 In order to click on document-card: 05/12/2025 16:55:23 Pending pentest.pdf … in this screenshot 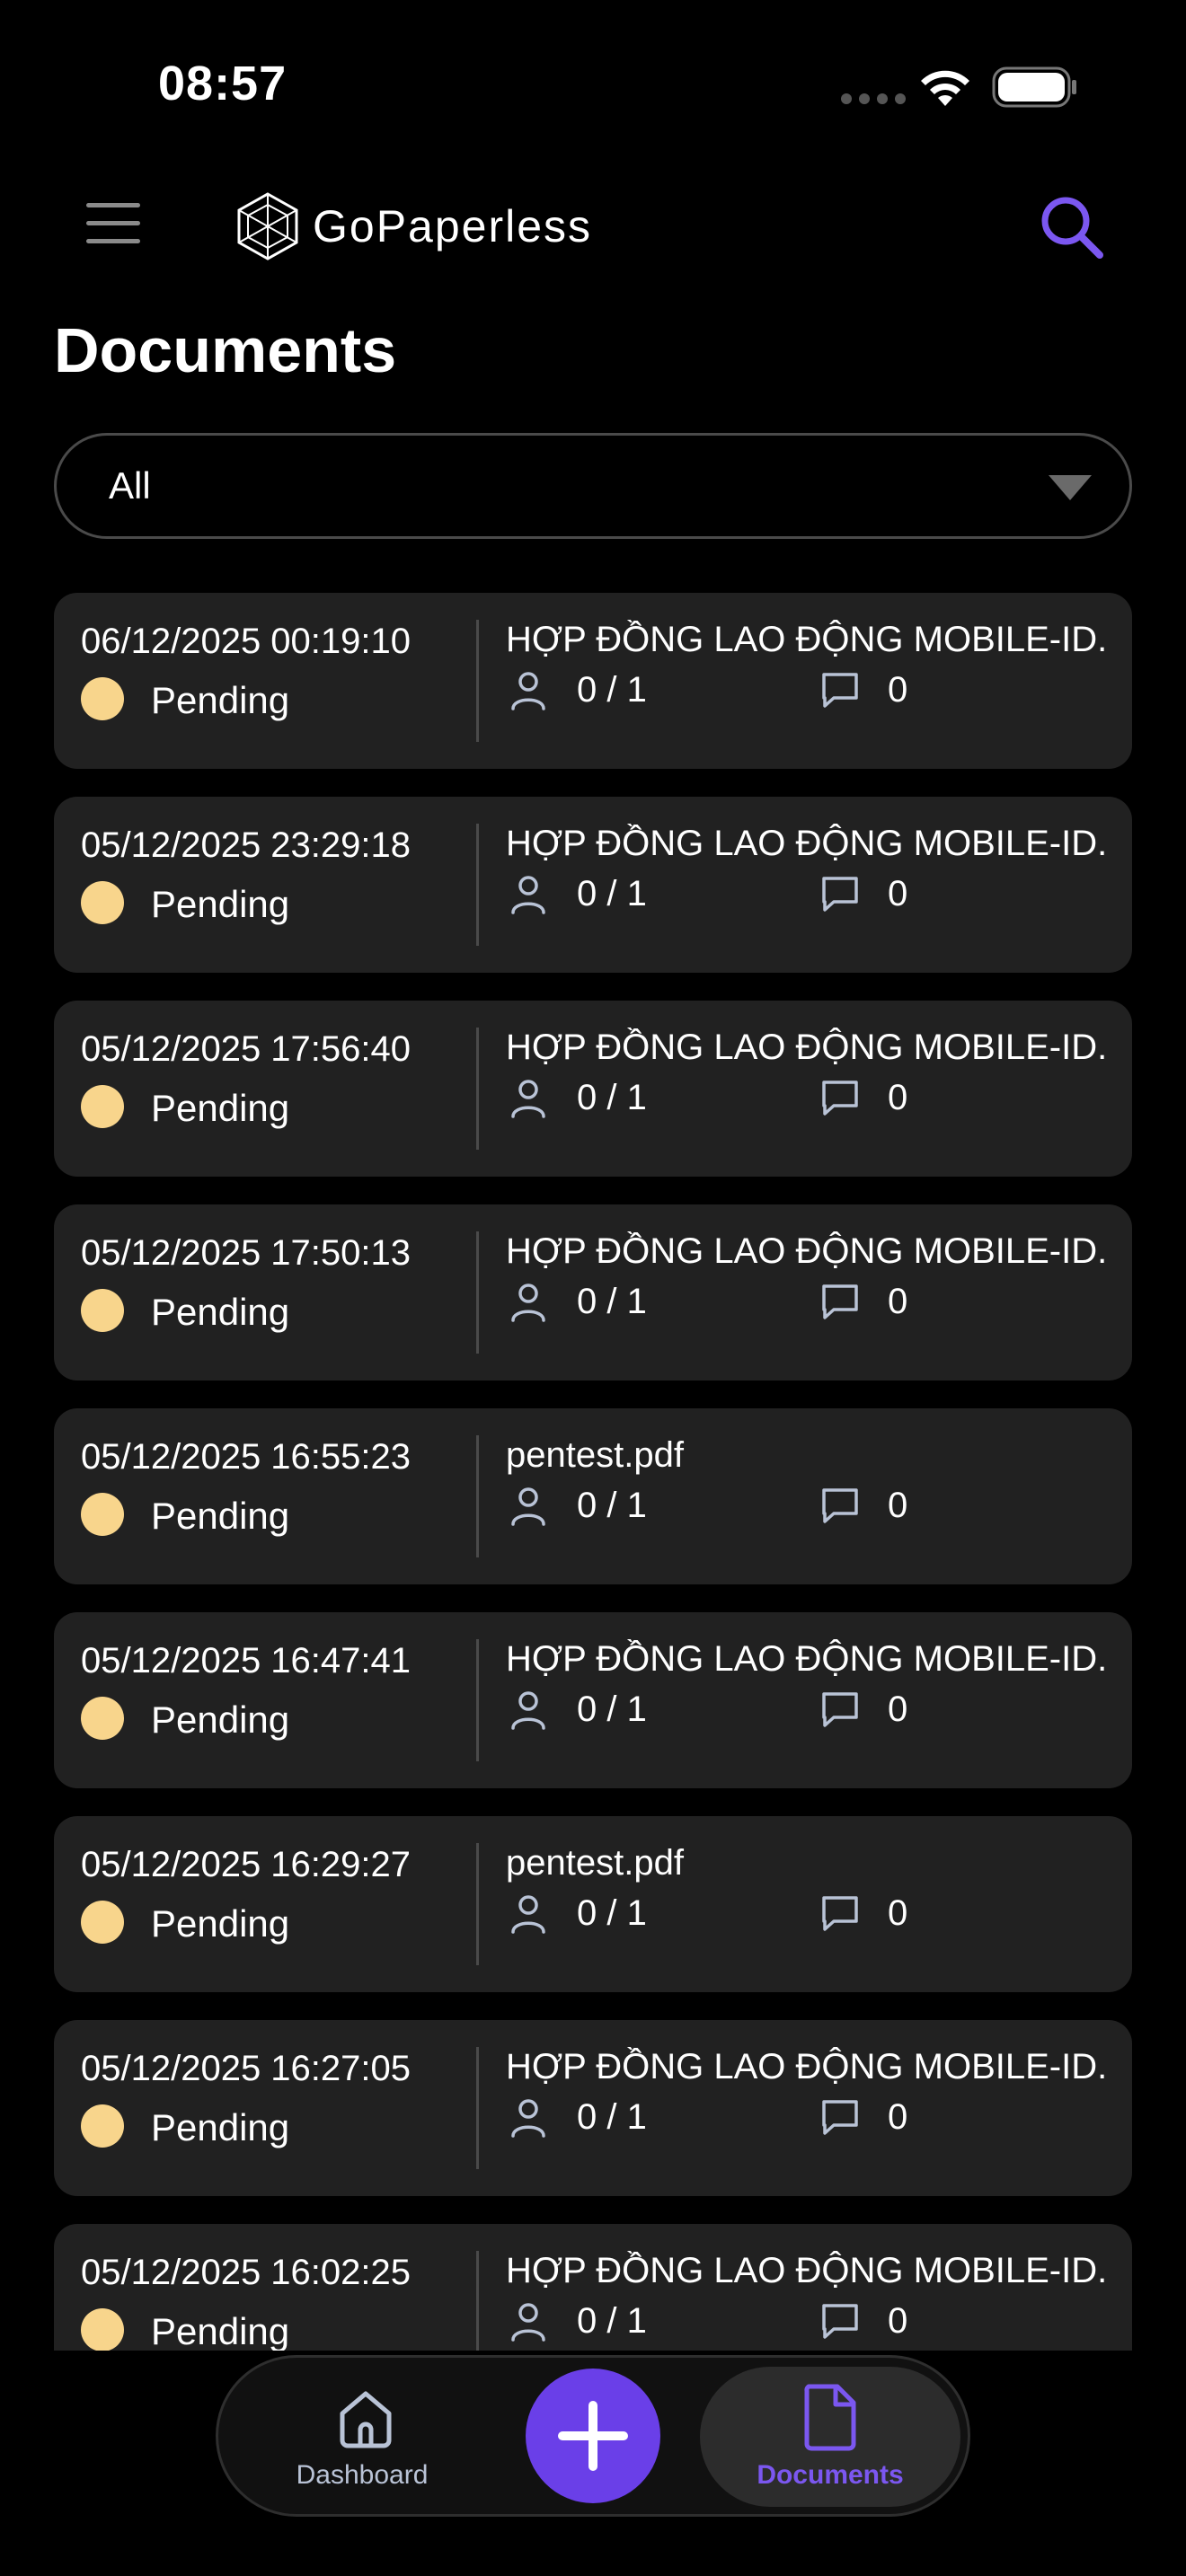, I will do `click(593, 1496)`.